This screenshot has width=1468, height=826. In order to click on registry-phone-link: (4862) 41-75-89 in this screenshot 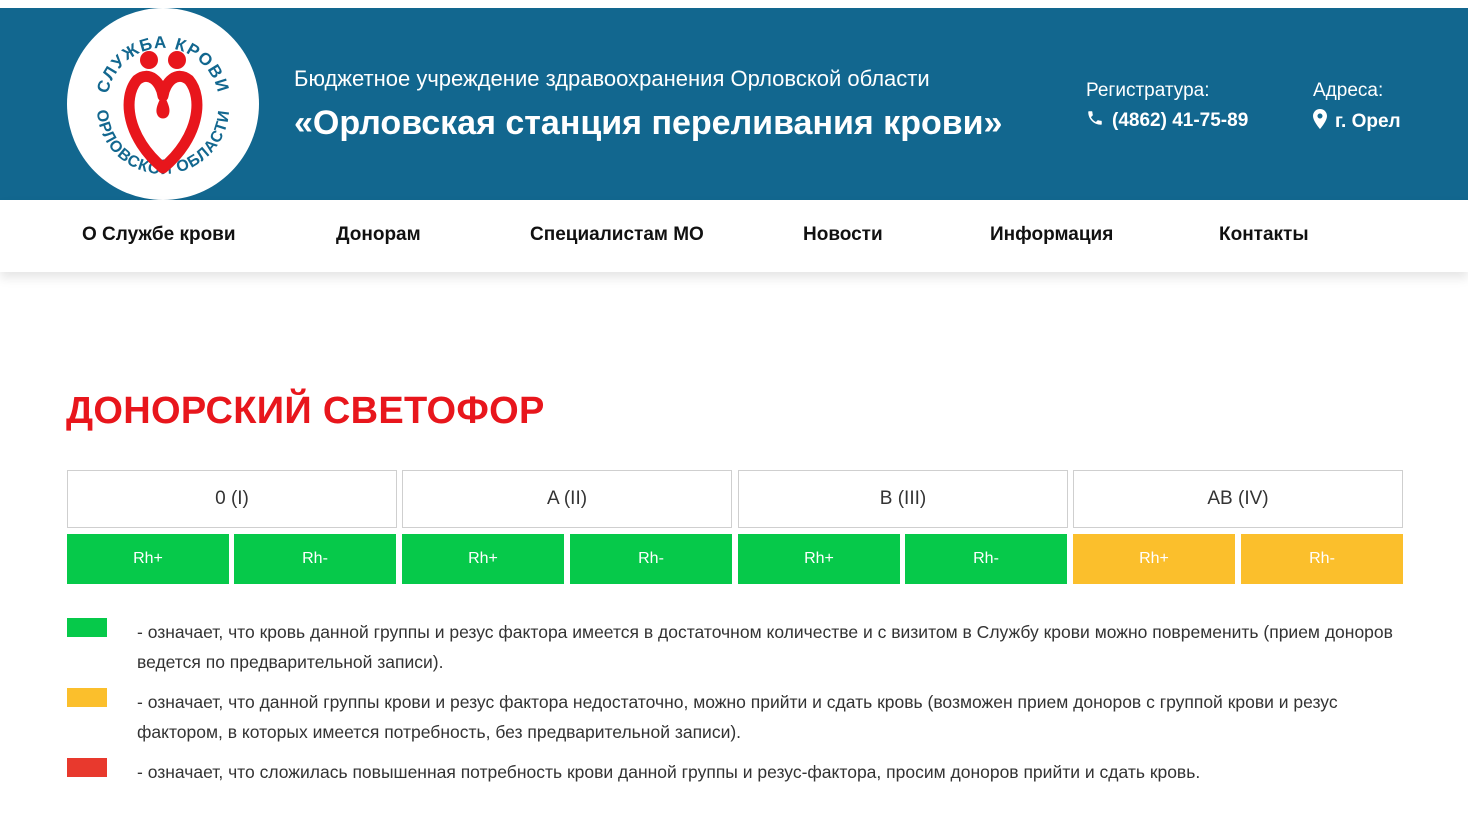, I will do `click(1167, 121)`.